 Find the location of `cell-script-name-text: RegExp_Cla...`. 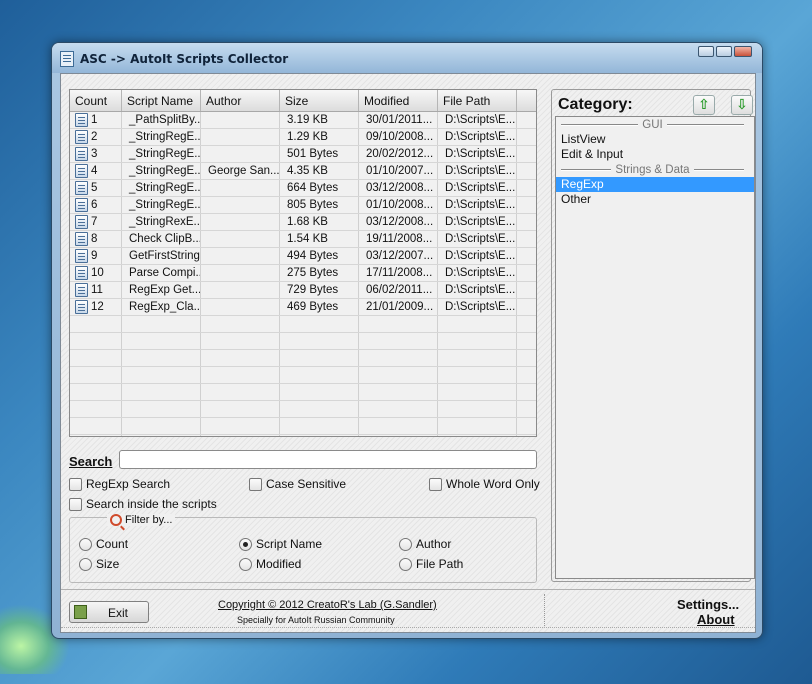

cell-script-name-text: RegExp_Cla... is located at coordinates (165, 307).